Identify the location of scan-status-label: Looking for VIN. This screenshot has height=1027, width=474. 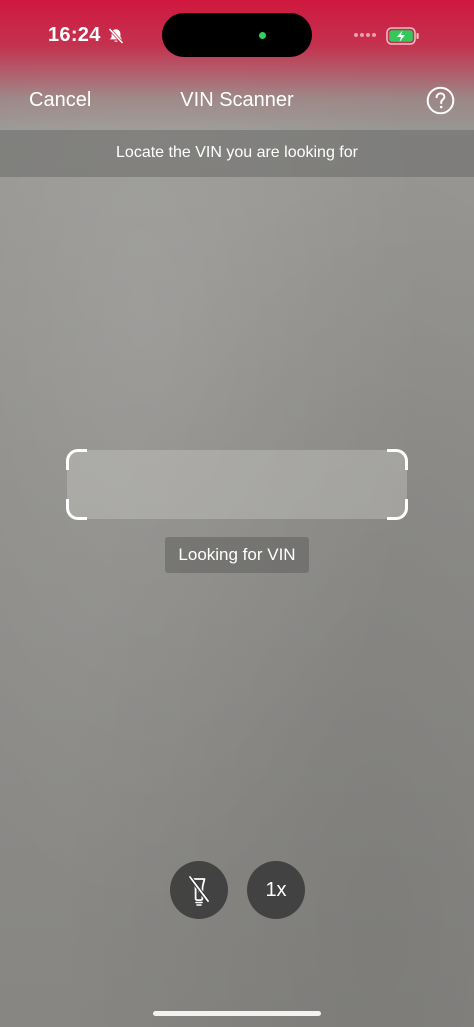
(237, 555).